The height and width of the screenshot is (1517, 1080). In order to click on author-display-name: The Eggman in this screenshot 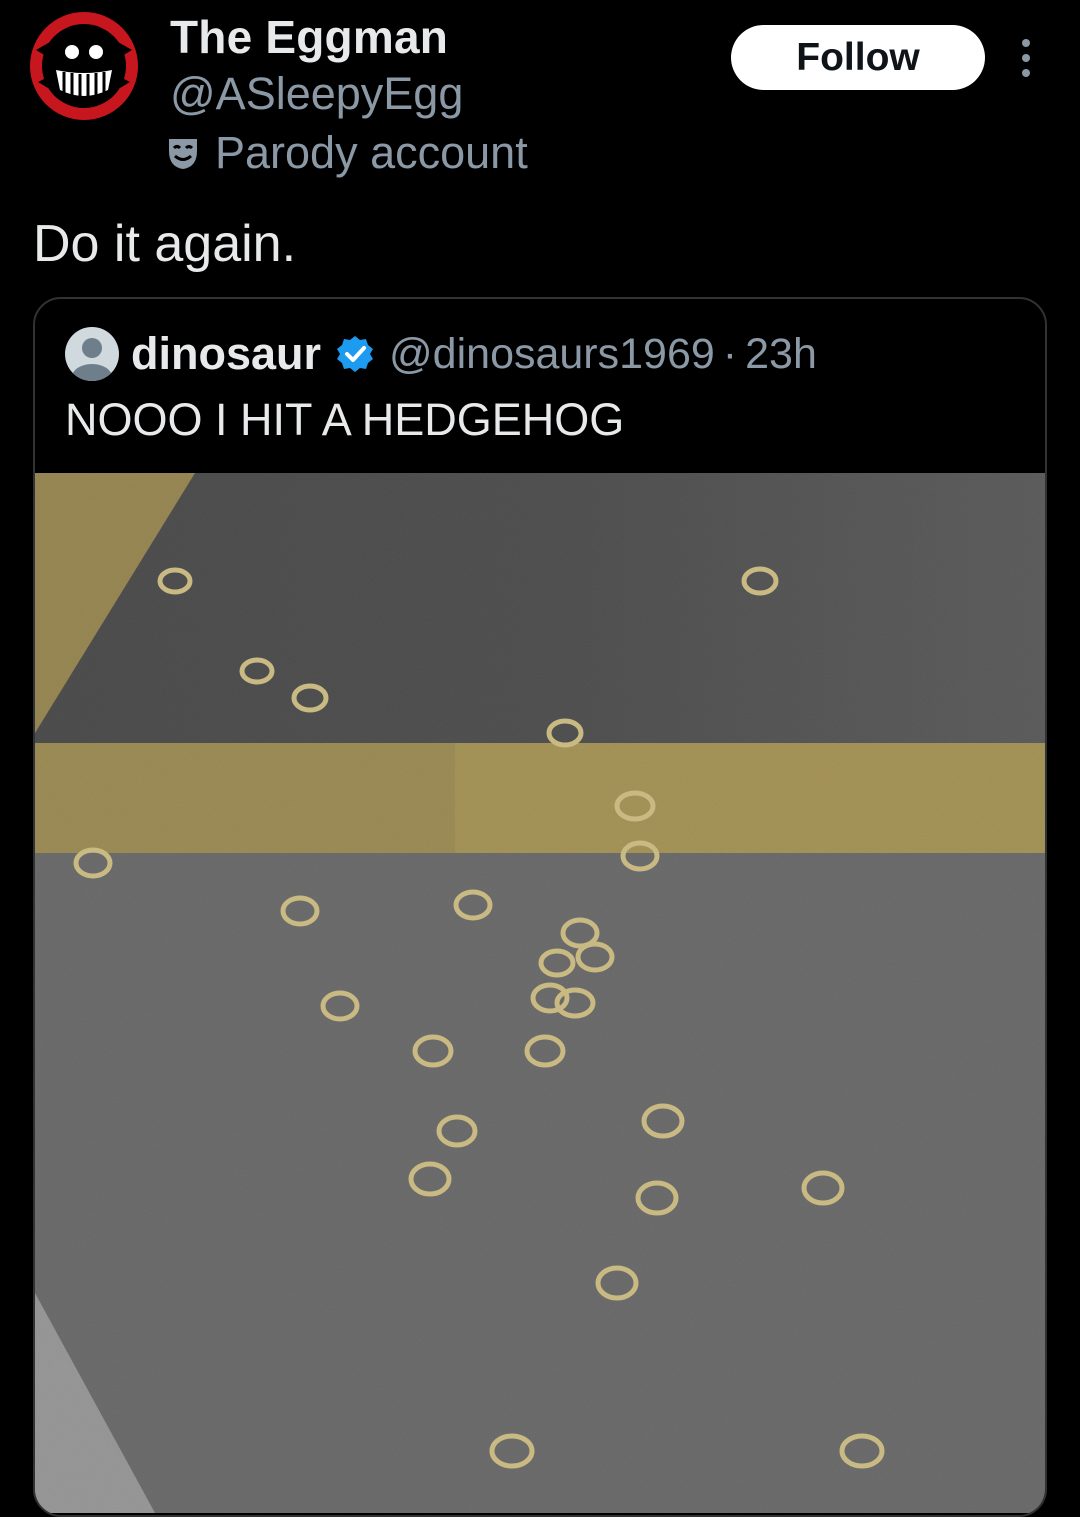, I will do `click(309, 37)`.